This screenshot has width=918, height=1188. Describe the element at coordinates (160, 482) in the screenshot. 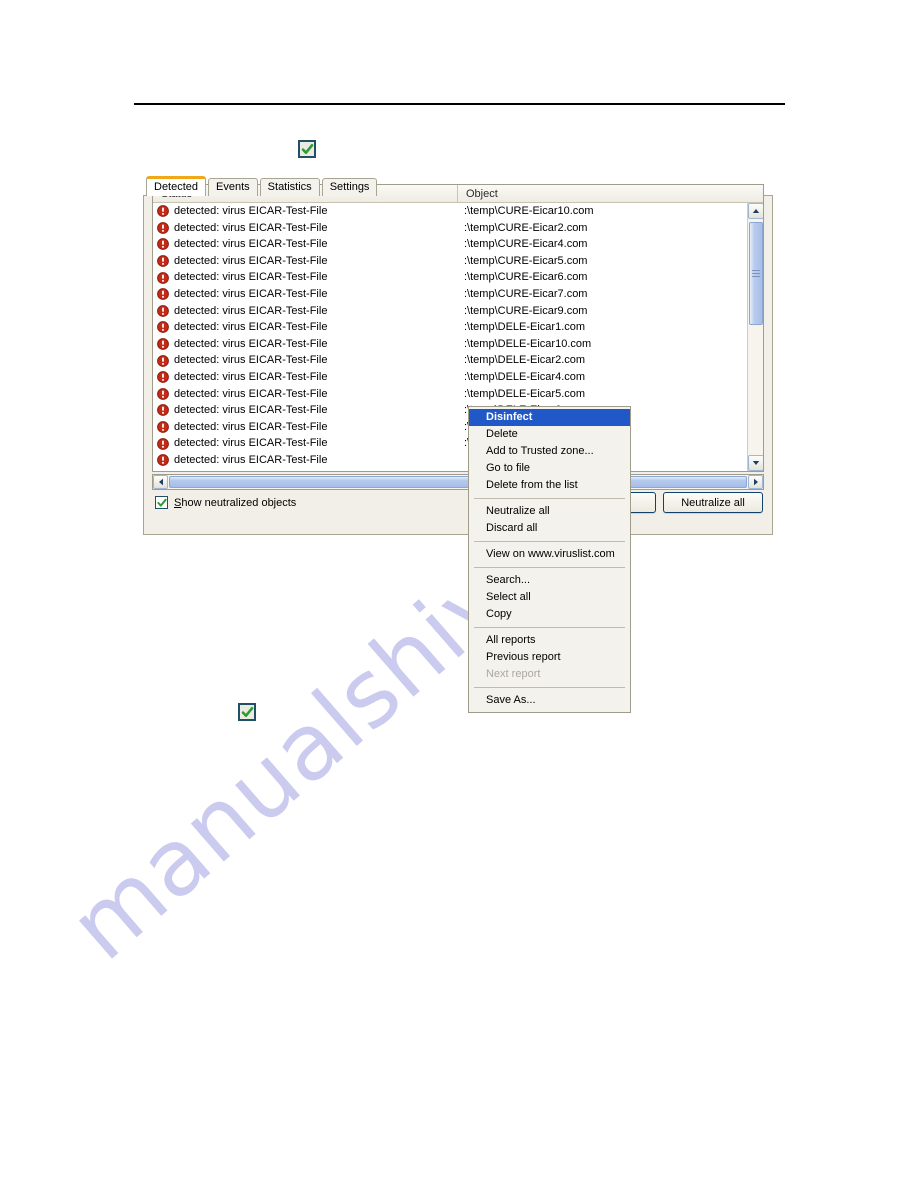

I see `scroll-left-icon` at that location.